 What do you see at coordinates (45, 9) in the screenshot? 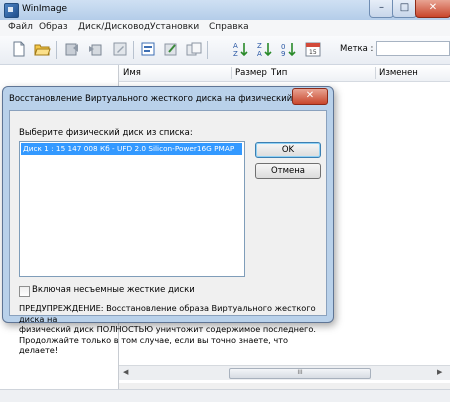
I see `window-title: WinImage` at bounding box center [45, 9].